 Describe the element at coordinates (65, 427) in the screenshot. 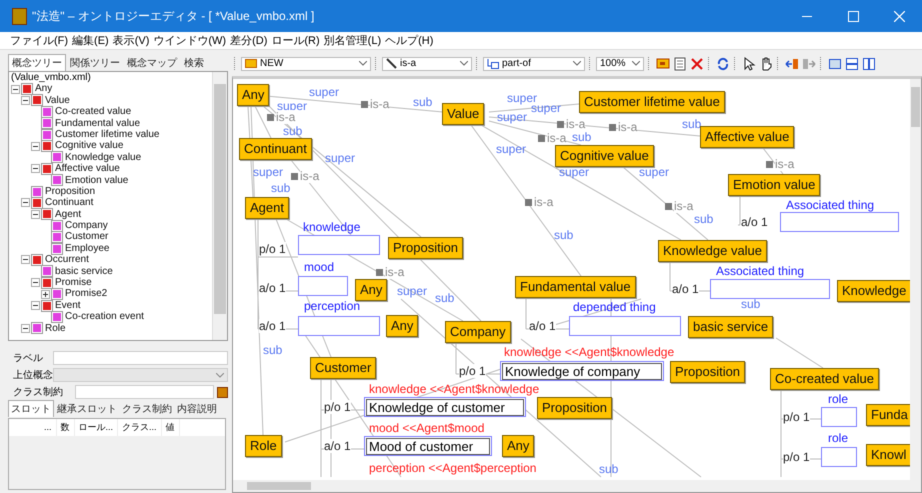

I see `column-header: 数` at that location.